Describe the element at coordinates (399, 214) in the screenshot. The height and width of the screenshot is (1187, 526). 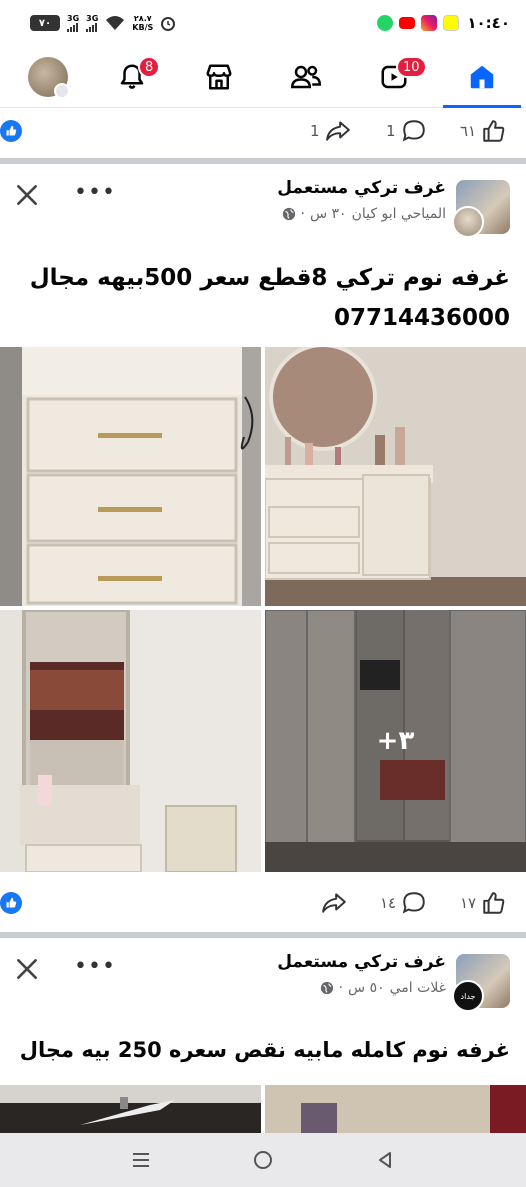
I see `author-name: المياحي ابو كيان` at that location.